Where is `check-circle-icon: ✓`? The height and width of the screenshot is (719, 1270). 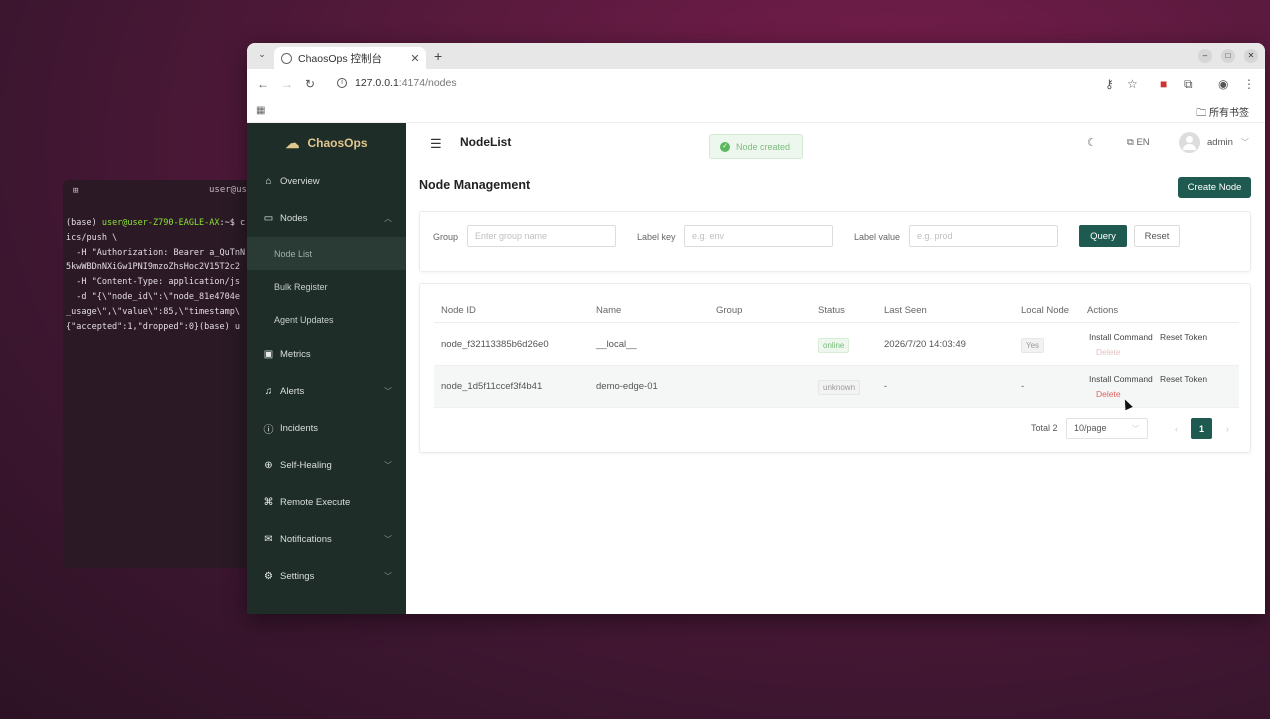 check-circle-icon: ✓ is located at coordinates (725, 146).